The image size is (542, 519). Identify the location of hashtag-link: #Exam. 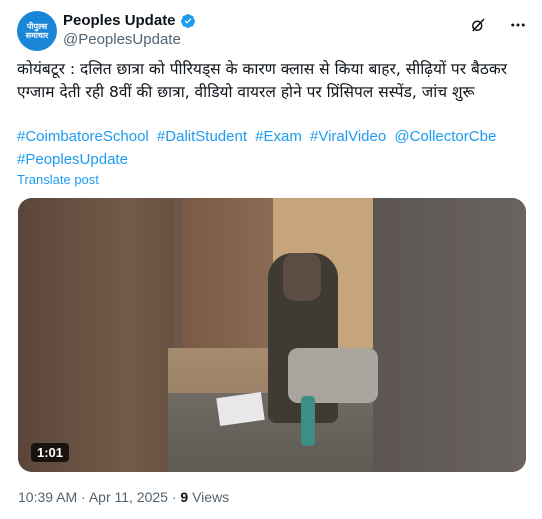
(278, 136).